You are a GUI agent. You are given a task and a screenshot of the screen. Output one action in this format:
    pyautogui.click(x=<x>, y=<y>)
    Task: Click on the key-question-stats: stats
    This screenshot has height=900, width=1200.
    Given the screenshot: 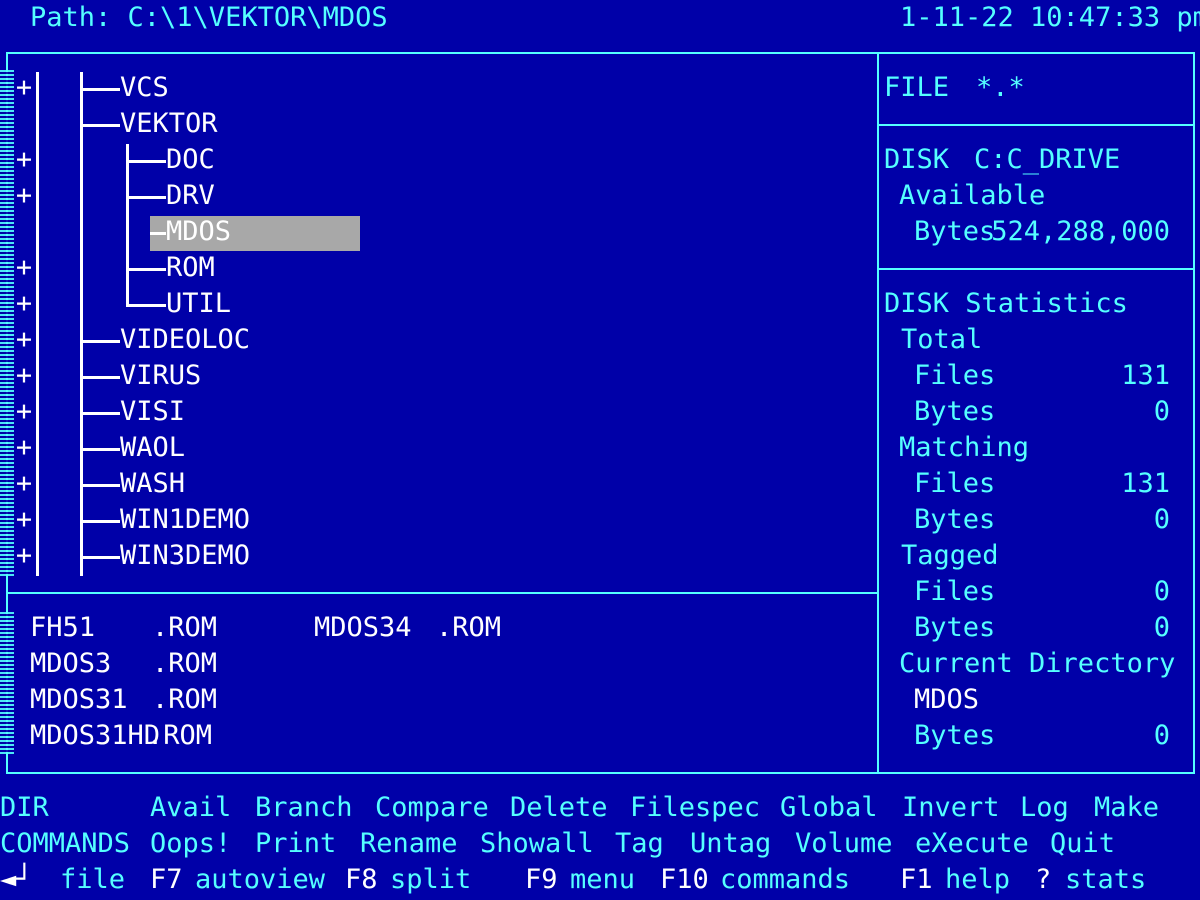 What is the action you would take?
    pyautogui.click(x=1105, y=880)
    